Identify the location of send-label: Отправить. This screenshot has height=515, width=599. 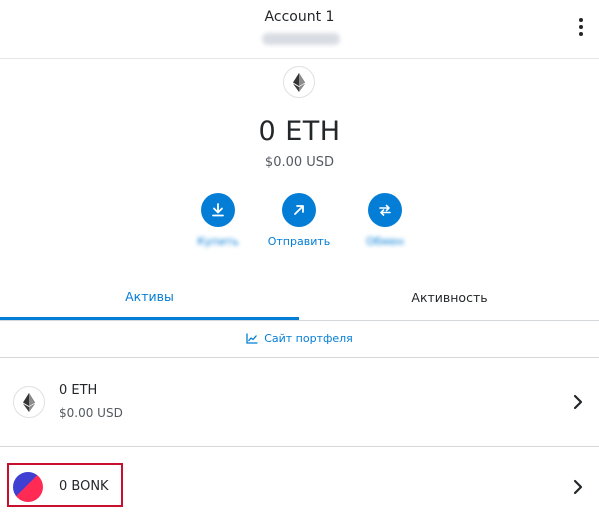
(299, 241).